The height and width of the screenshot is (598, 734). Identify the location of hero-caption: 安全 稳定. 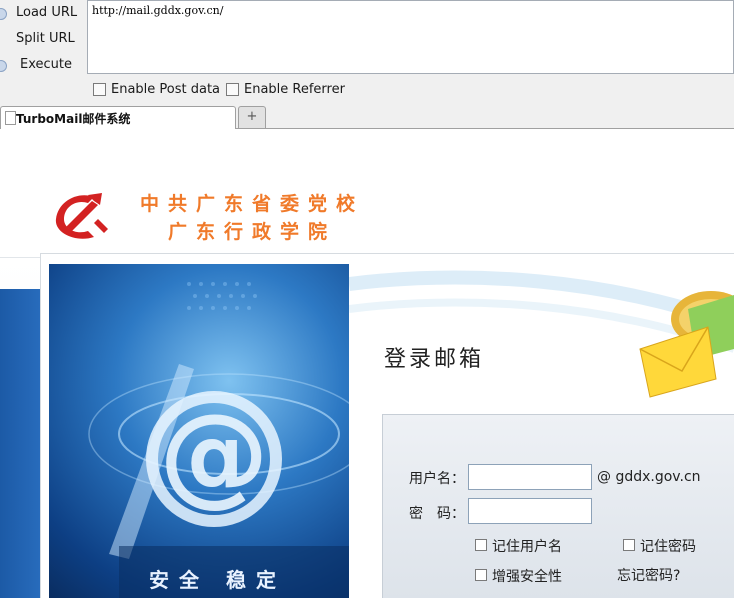
(217, 580).